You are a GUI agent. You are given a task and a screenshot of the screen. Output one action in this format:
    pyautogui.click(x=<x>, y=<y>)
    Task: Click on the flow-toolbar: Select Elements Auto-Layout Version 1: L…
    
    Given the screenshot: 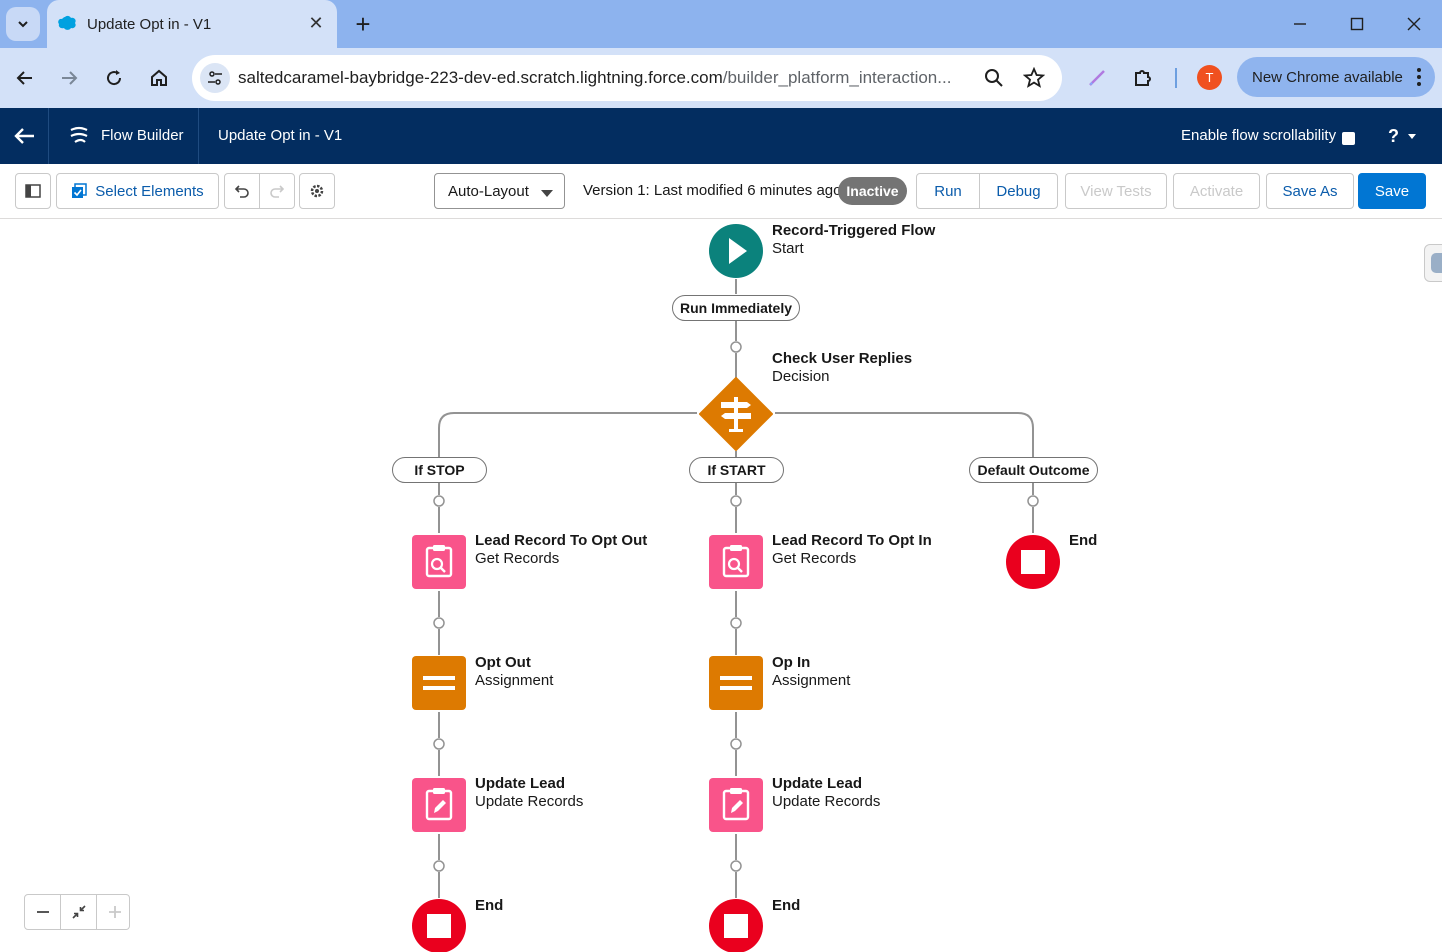 What is the action you would take?
    pyautogui.click(x=721, y=191)
    